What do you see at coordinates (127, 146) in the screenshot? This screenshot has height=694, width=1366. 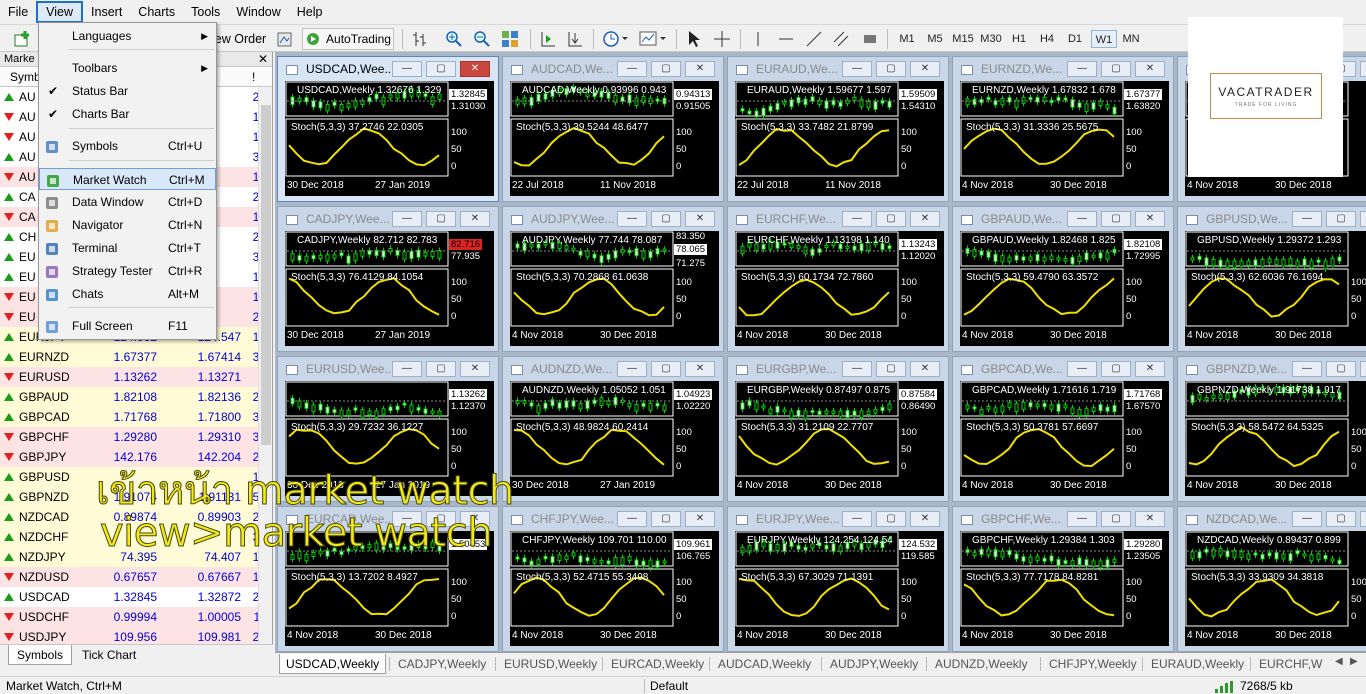 I see `view-menu-symbols: Symbols Ctrl+U` at bounding box center [127, 146].